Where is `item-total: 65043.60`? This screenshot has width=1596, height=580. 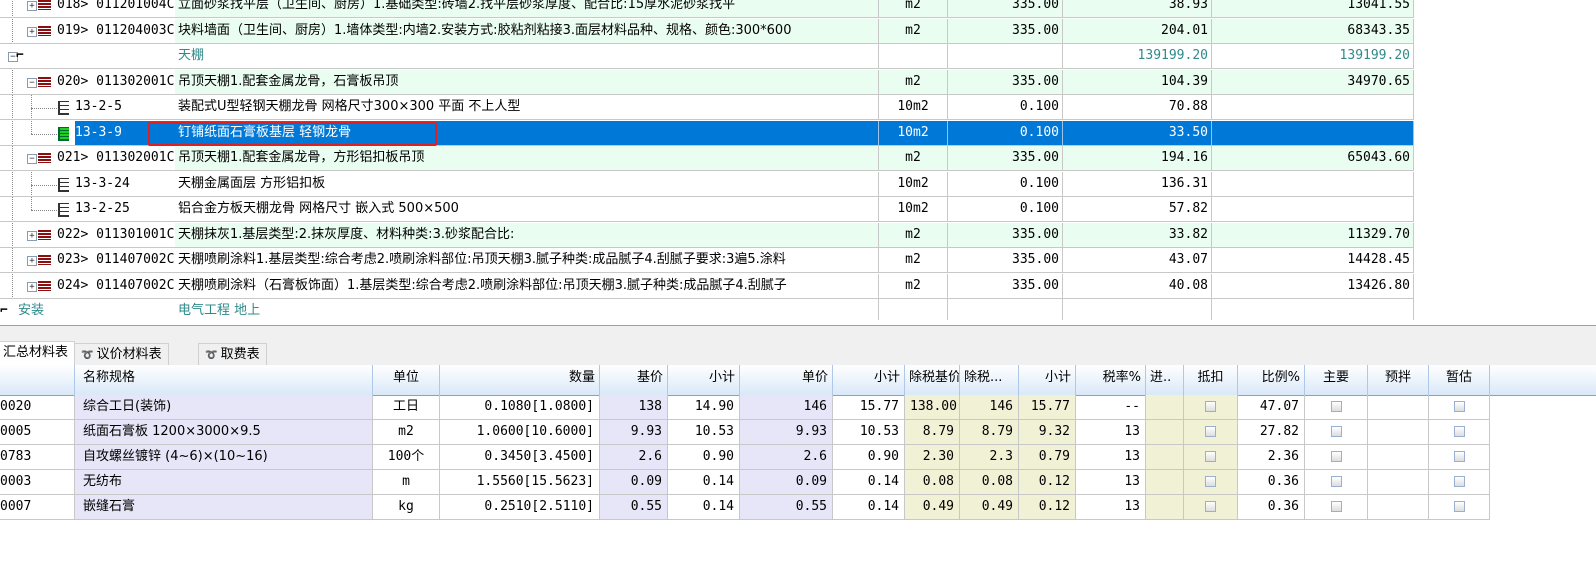
item-total: 65043.60 is located at coordinates (1313, 158).